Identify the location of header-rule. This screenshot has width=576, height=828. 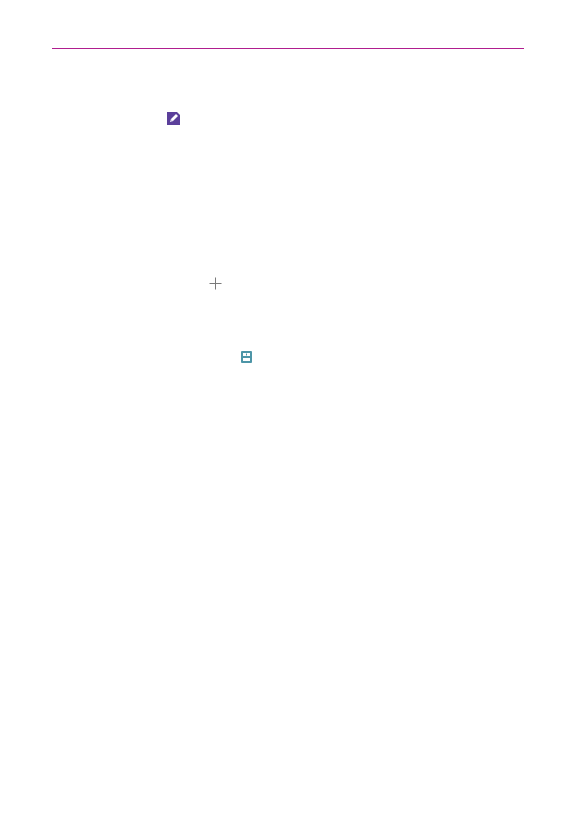
(288, 48).